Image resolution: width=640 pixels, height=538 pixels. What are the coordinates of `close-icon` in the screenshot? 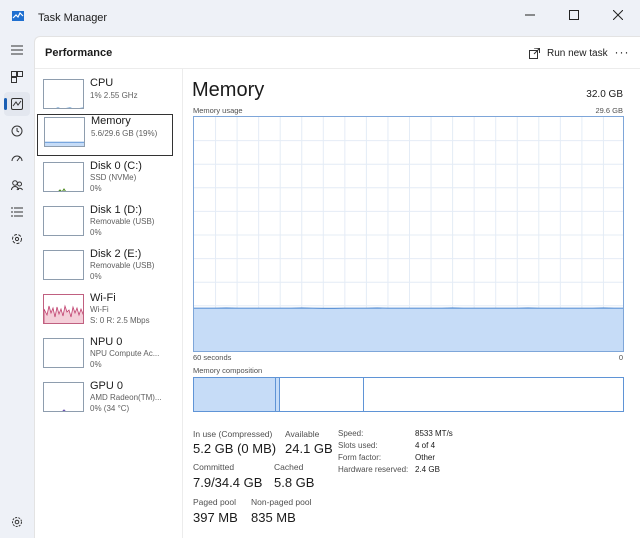 It's located at (618, 15).